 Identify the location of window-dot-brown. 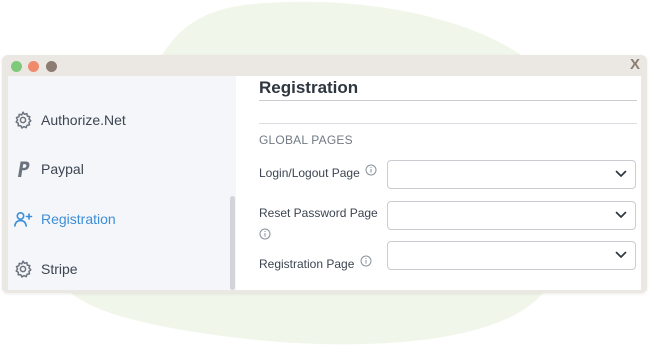
(51, 66).